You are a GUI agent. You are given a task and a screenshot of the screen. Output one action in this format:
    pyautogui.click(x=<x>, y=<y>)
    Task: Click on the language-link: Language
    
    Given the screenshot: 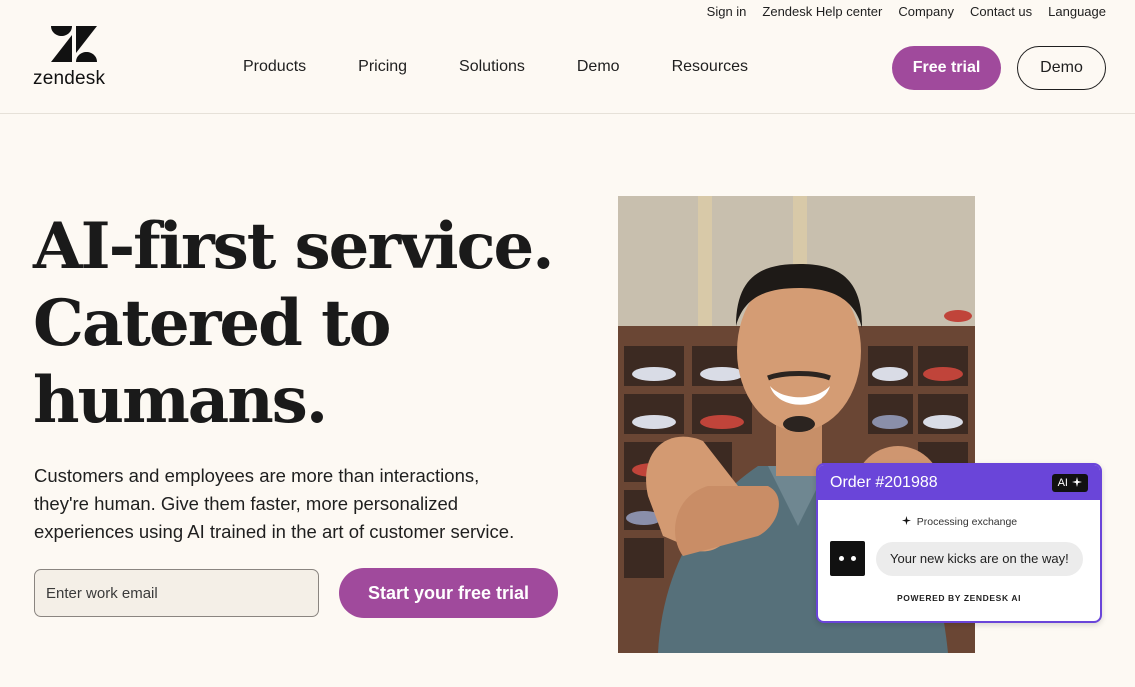 What is the action you would take?
    pyautogui.click(x=1077, y=11)
    